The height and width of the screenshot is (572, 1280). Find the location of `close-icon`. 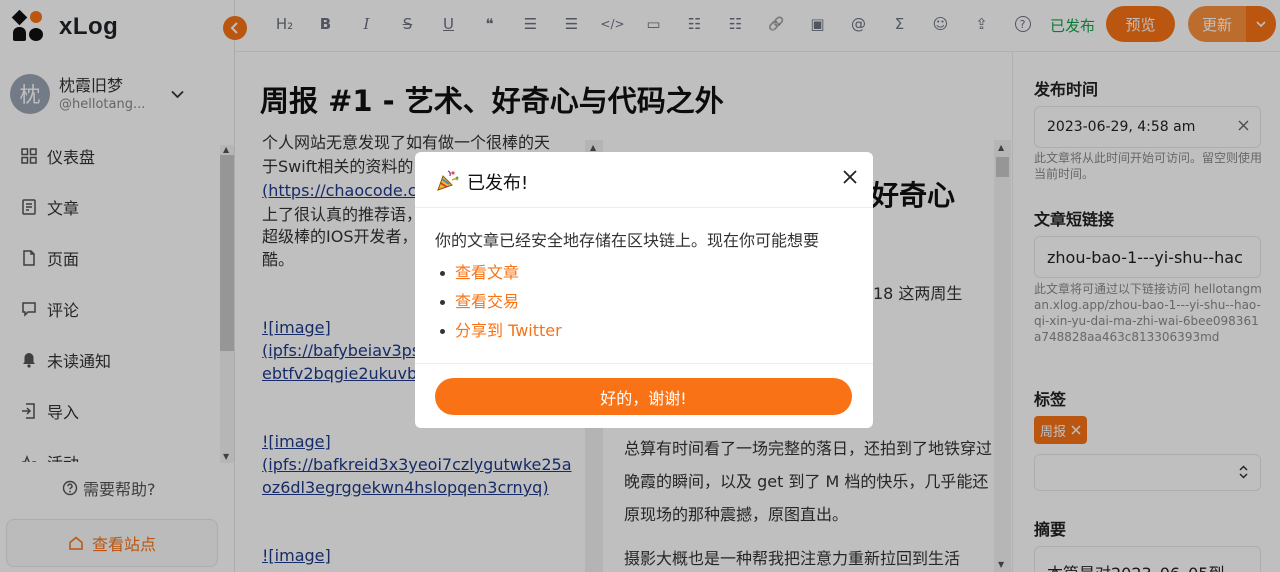

close-icon is located at coordinates (850, 179).